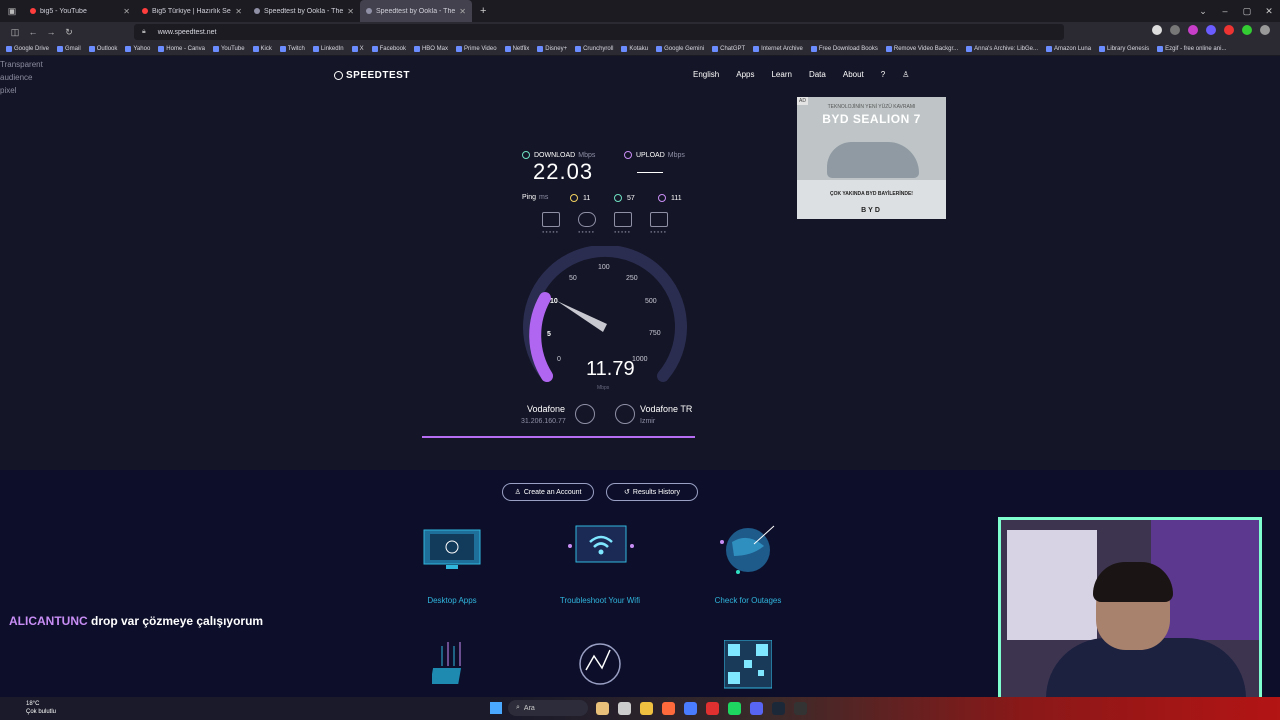  What do you see at coordinates (551, 219) in the screenshot?
I see `browsing-activity-icon` at bounding box center [551, 219].